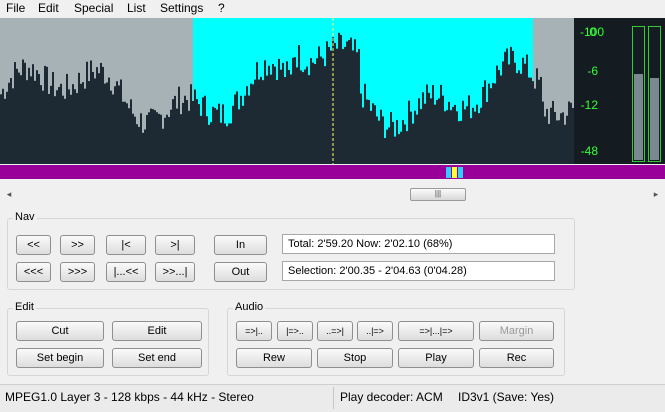  I want to click on menu-special: Special, so click(93, 8).